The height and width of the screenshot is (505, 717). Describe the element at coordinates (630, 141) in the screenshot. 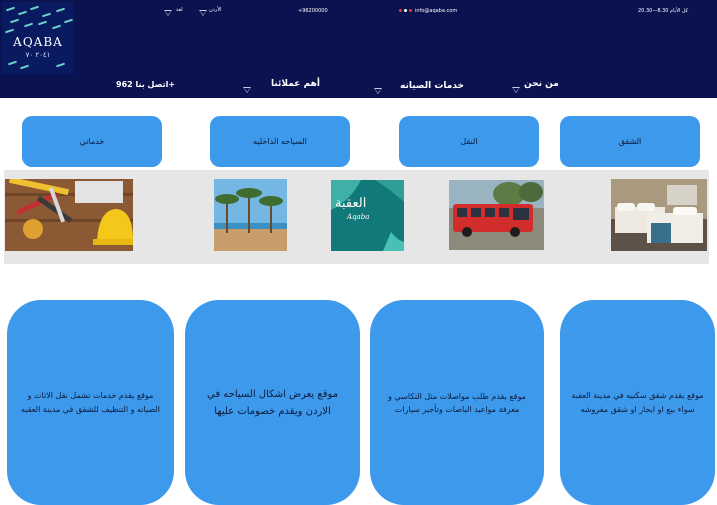

I see `category-apartments-button: الشقق` at that location.